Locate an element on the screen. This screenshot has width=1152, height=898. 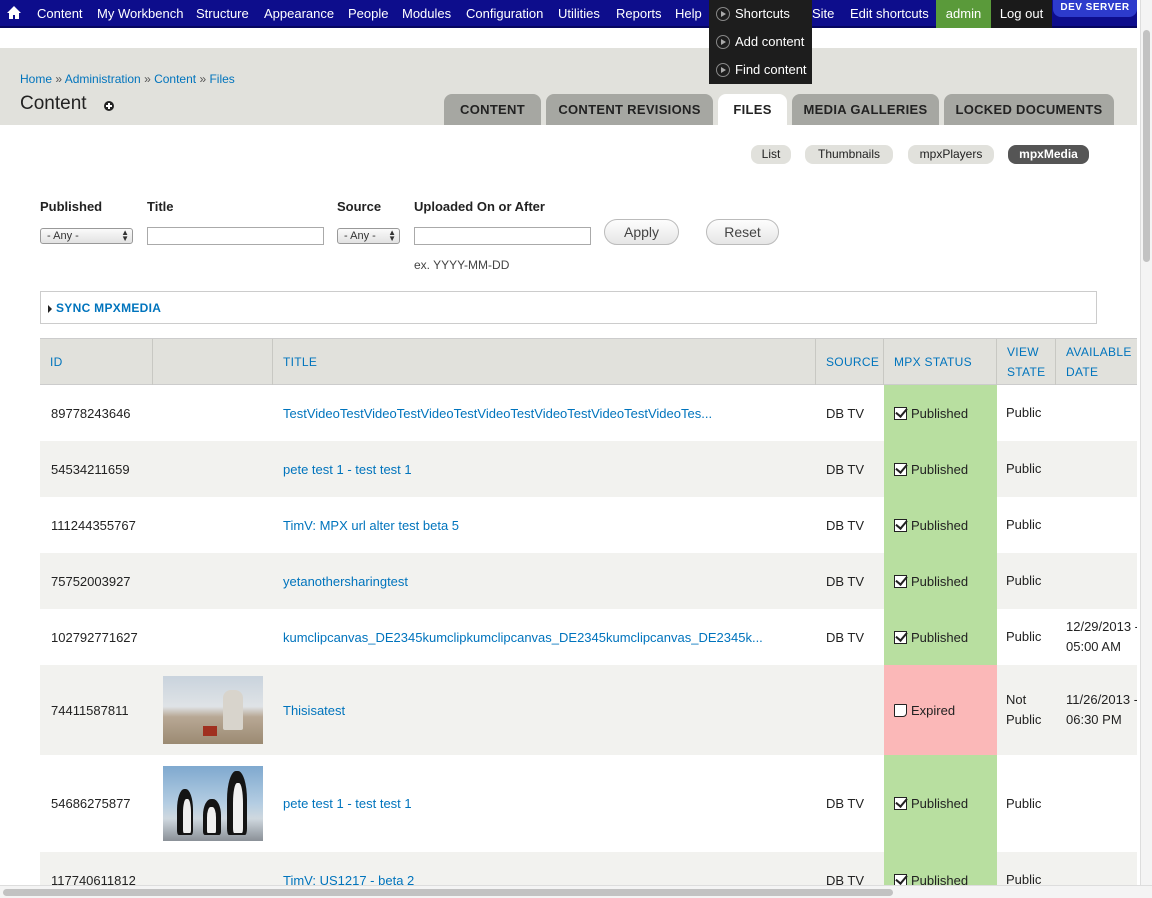
toolbar-item-site: Site is located at coordinates (823, 14).